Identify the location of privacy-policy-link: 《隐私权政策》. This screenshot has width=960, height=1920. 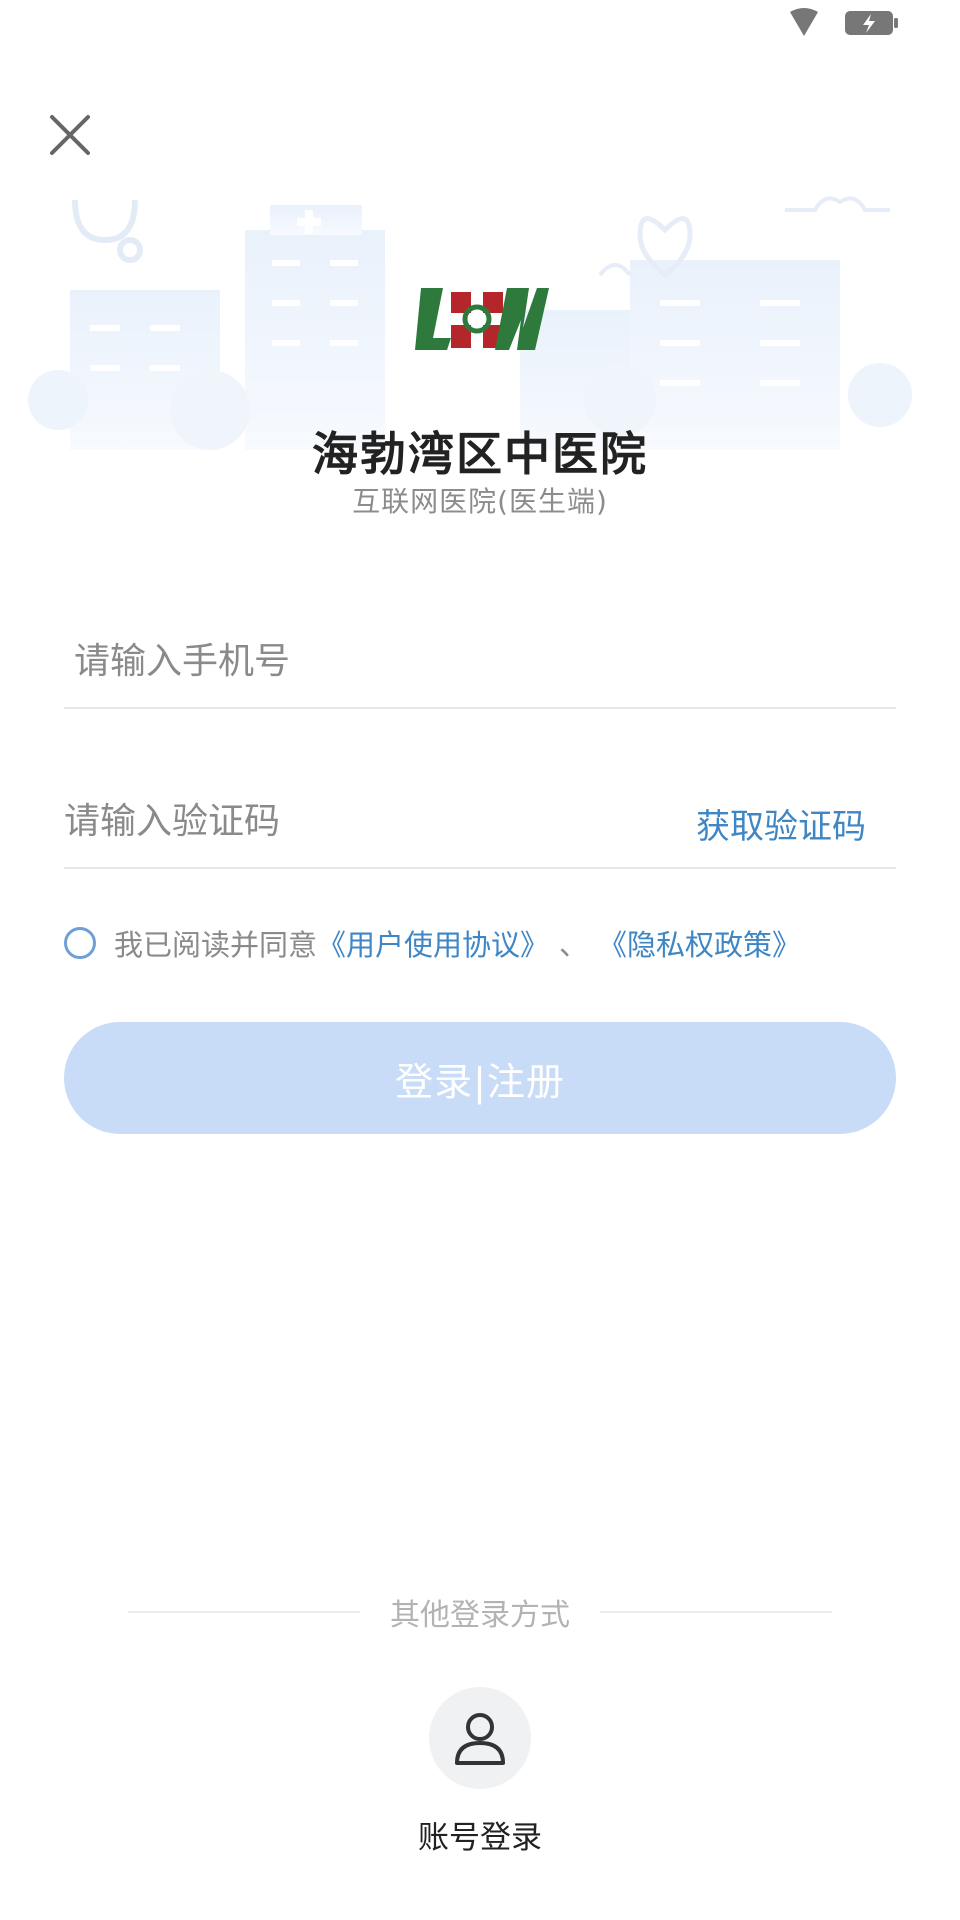
(699, 943).